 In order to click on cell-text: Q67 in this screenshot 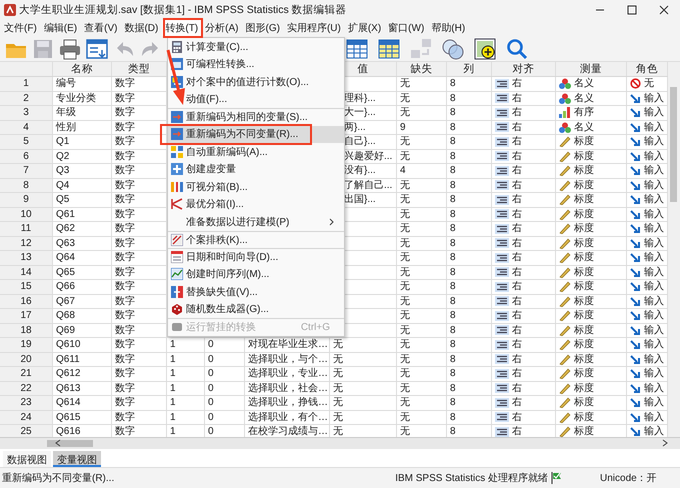, I will do `click(65, 301)`.